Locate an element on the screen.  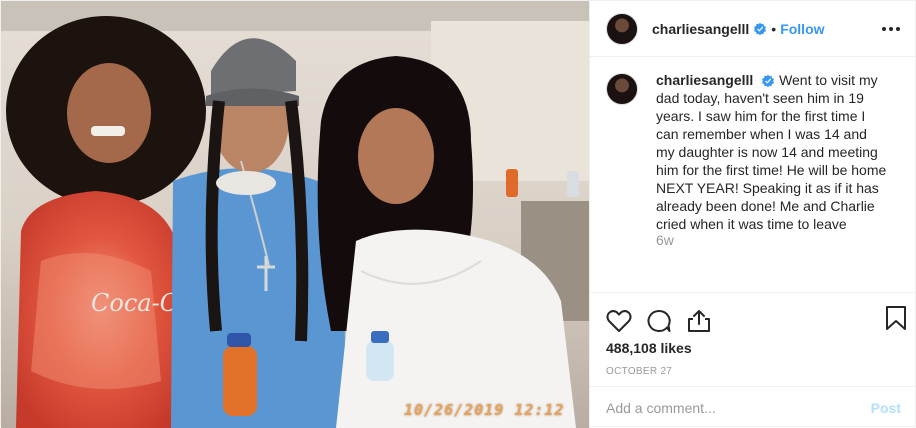
action-icons is located at coordinates (753, 316).